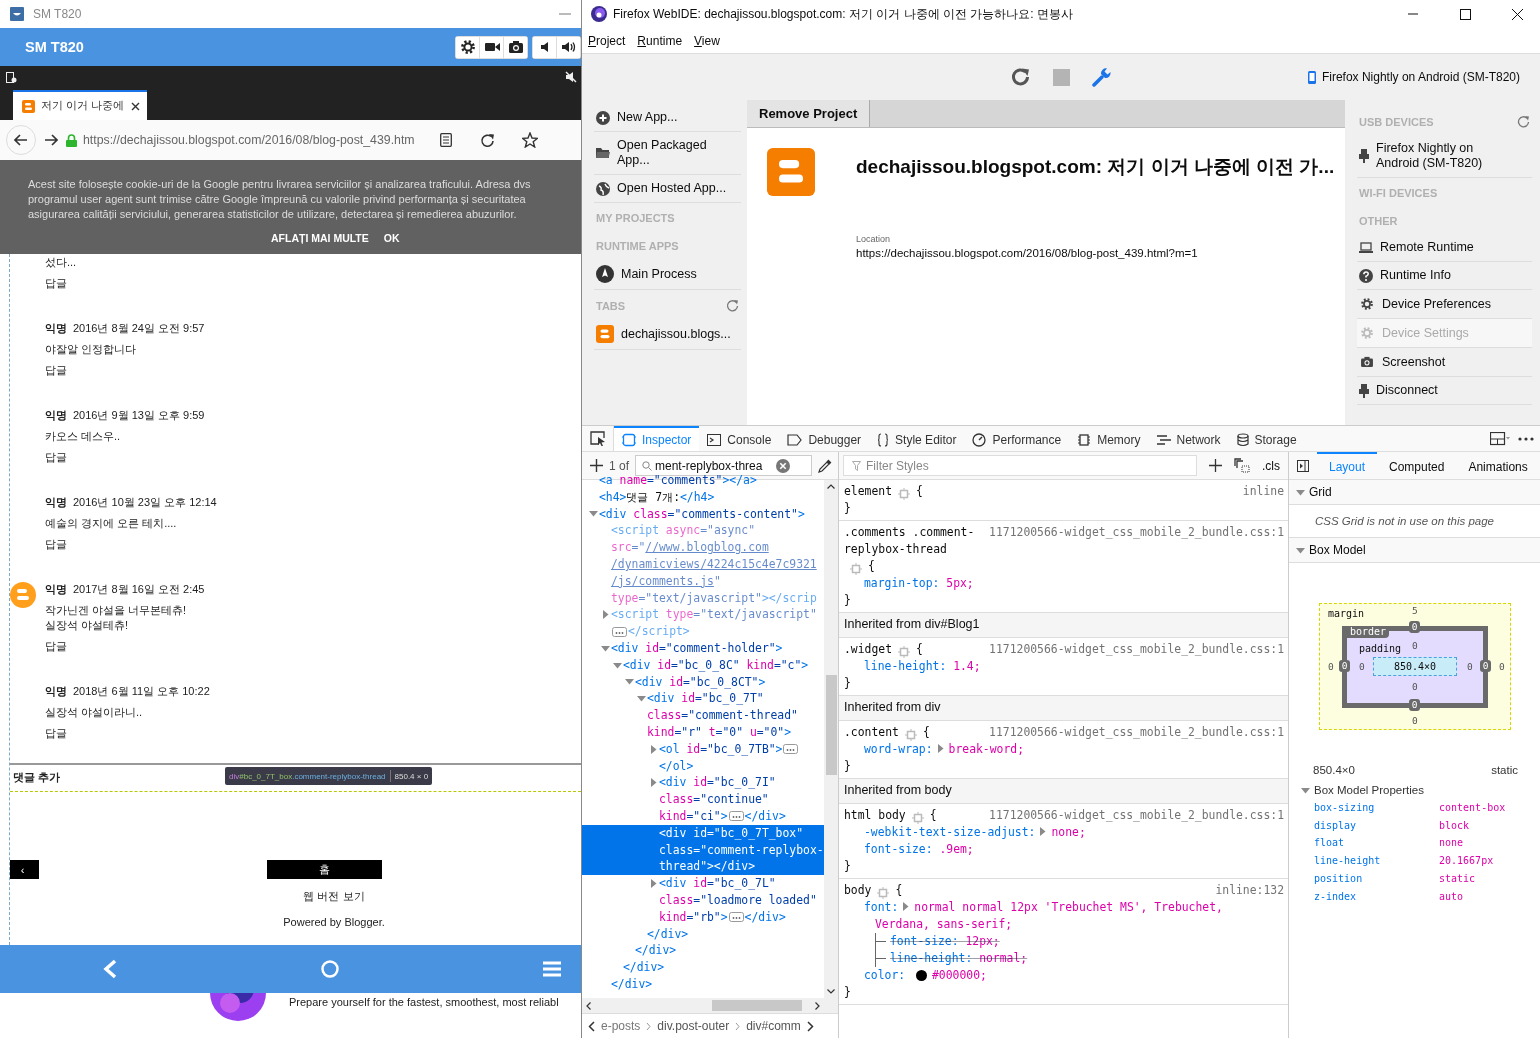 This screenshot has height=1038, width=1540. Describe the element at coordinates (1064, 975) in the screenshot. I see `css-declaration: color: #000000;` at that location.